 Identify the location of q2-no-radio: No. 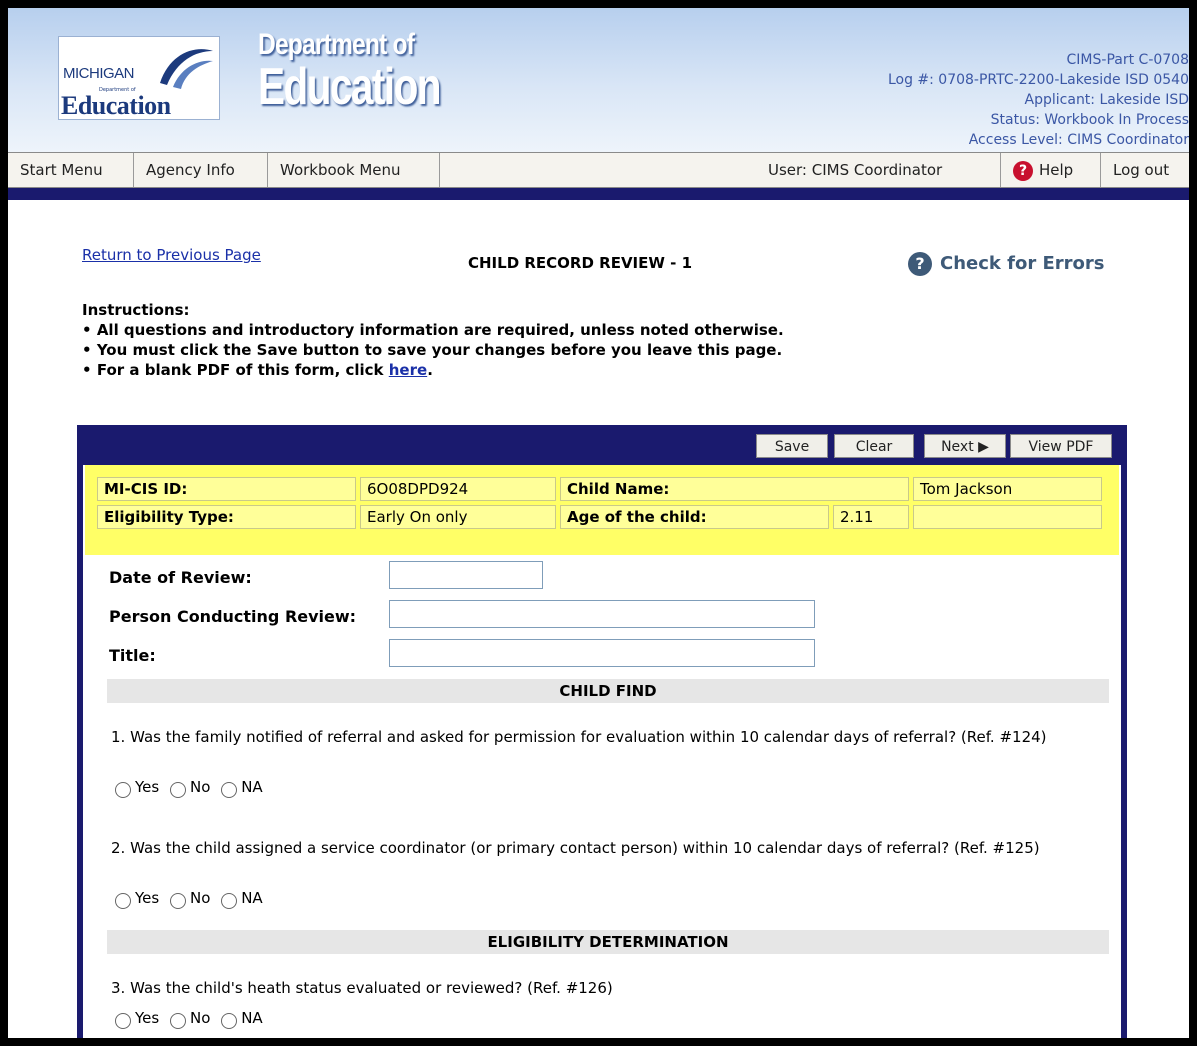
(190, 899).